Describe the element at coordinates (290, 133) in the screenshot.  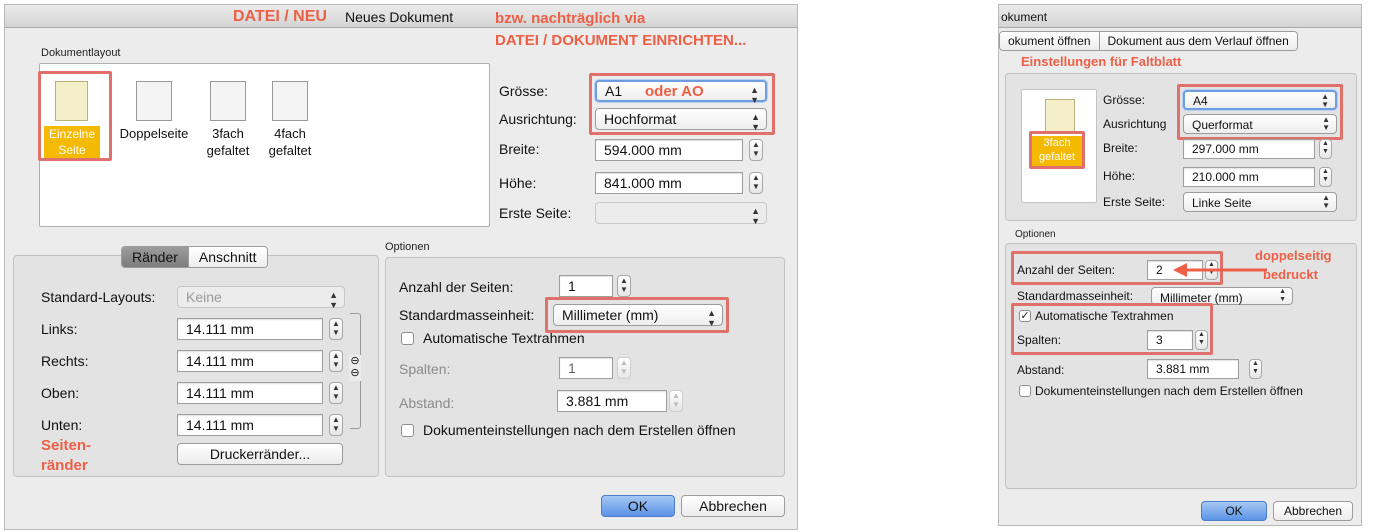
I see `layout-4fach-line1: 4fach` at that location.